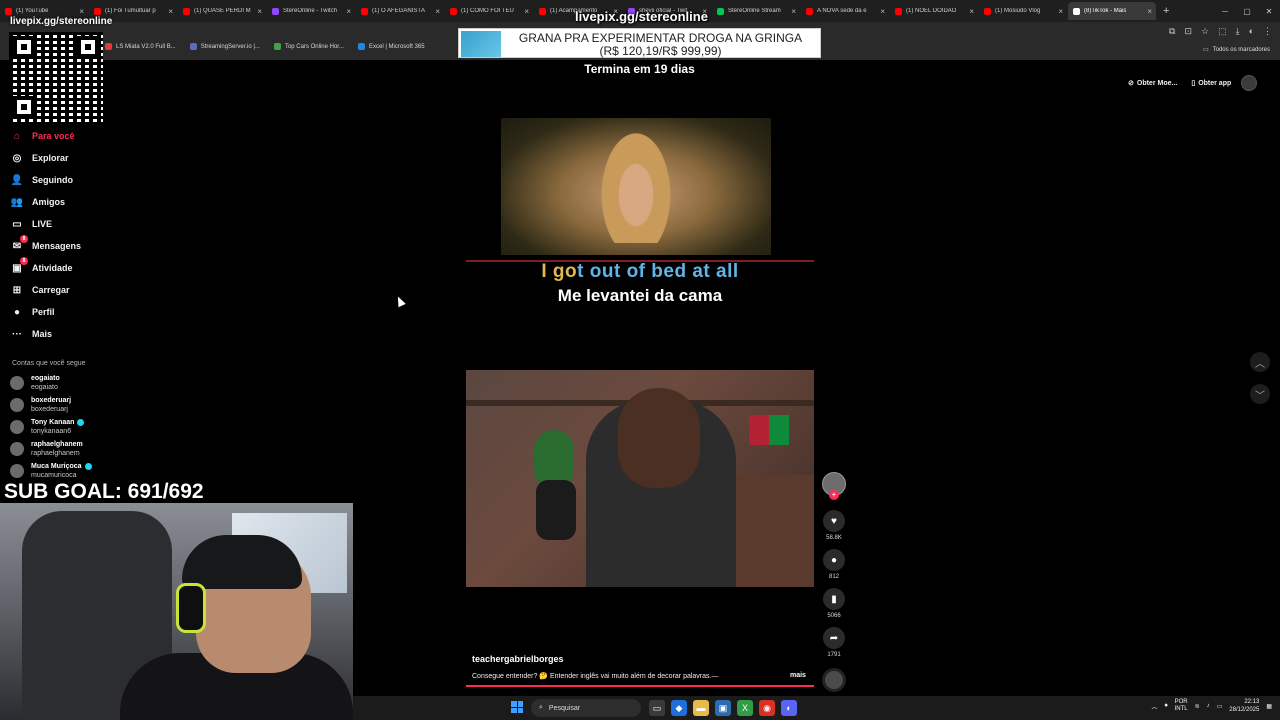 Image resolution: width=1280 pixels, height=720 pixels. Describe the element at coordinates (42, 136) in the screenshot. I see `sidebar-item-para-voc-: ⌂ Para você` at that location.